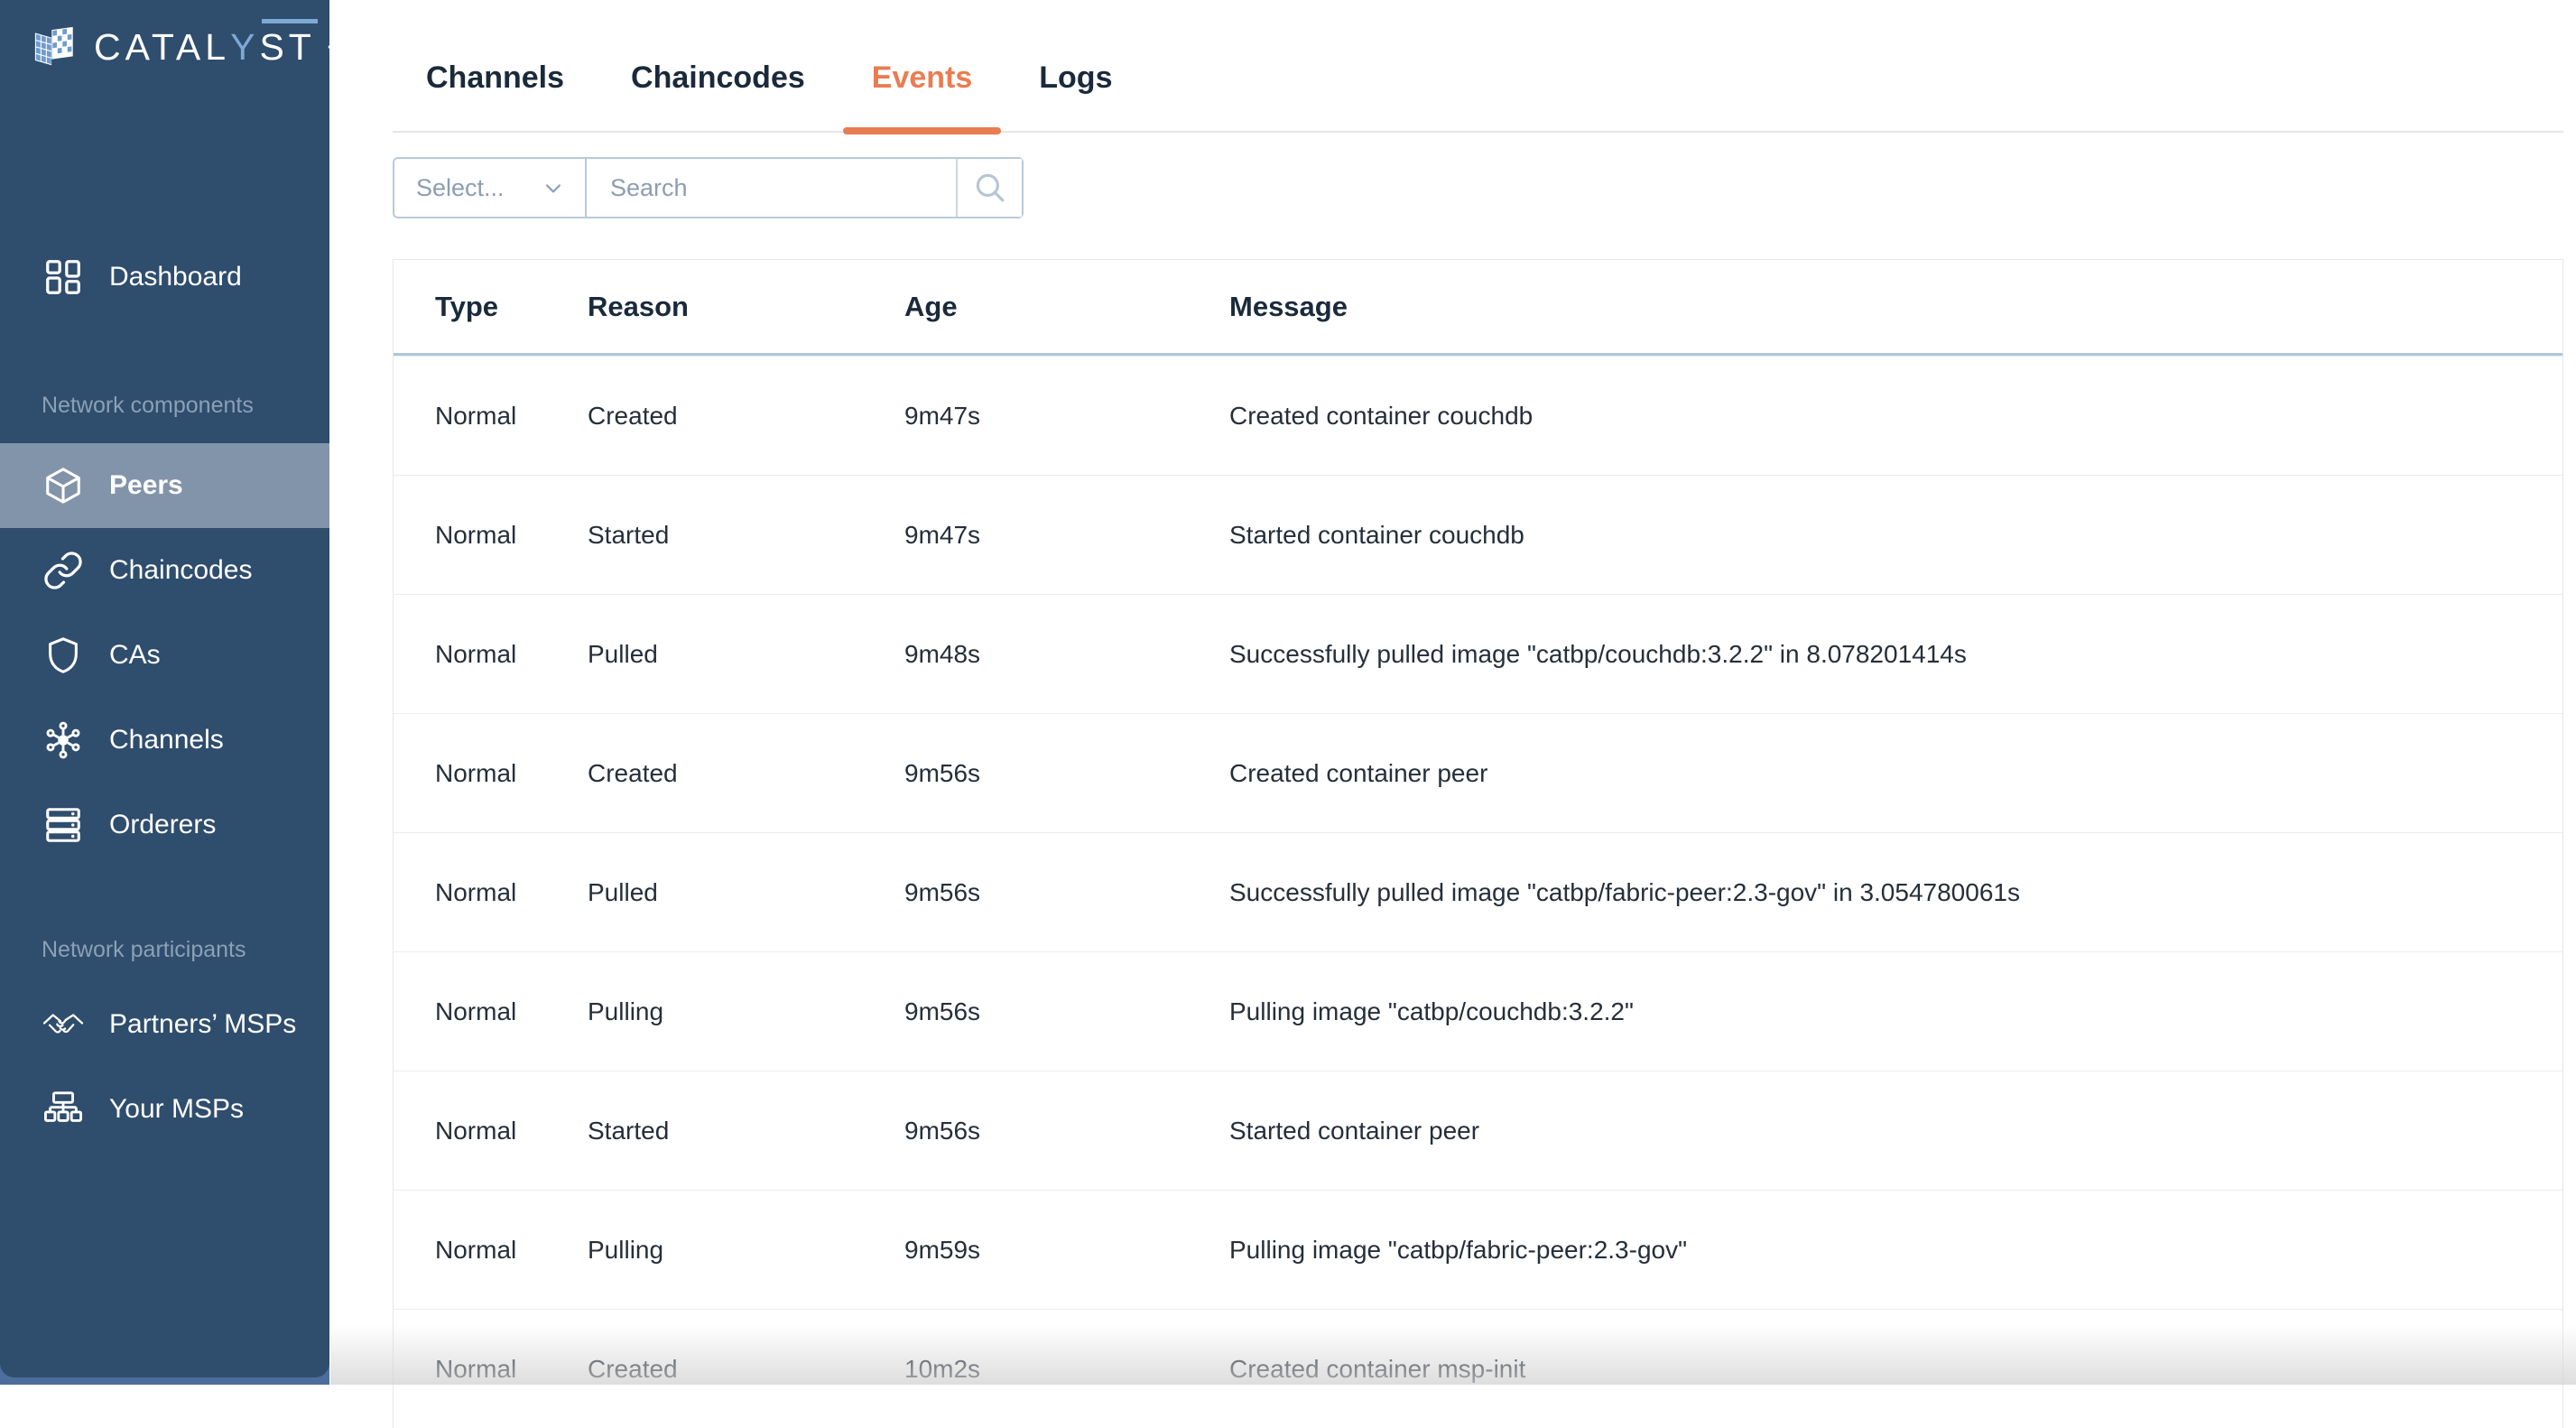 The height and width of the screenshot is (1428, 2576). I want to click on cell-age: 9m59s, so click(943, 1249).